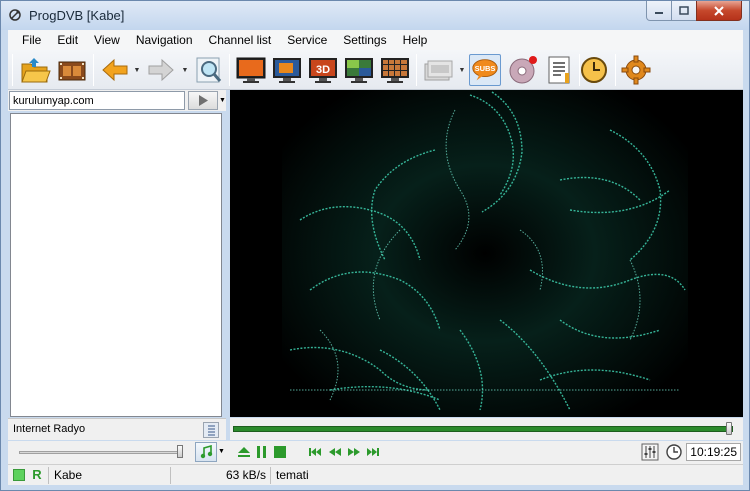 Image resolution: width=750 pixels, height=491 pixels. Describe the element at coordinates (354, 452) in the screenshot. I see `fast-forward-icon` at that location.